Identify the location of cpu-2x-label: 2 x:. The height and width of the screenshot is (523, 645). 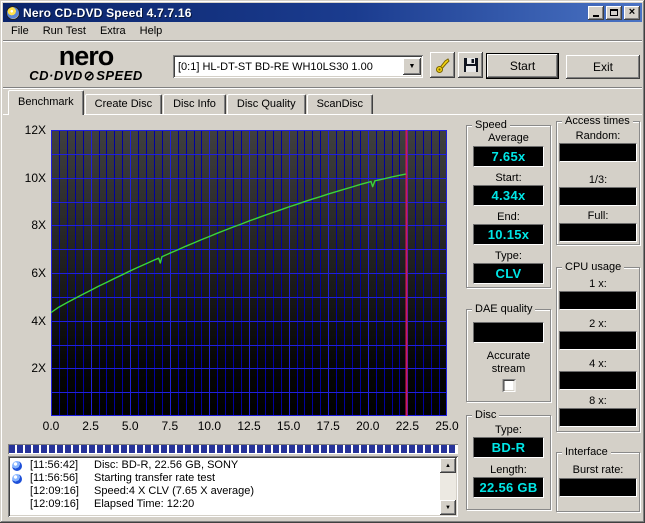
(598, 324).